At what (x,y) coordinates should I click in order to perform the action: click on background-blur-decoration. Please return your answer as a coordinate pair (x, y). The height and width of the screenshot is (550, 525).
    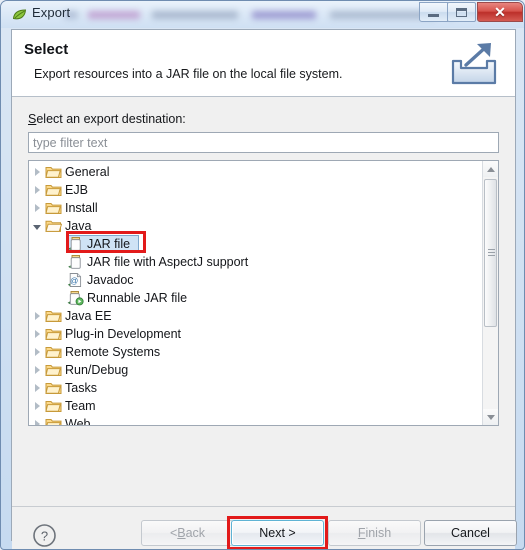
    Looking at the image, I should click on (259, 15).